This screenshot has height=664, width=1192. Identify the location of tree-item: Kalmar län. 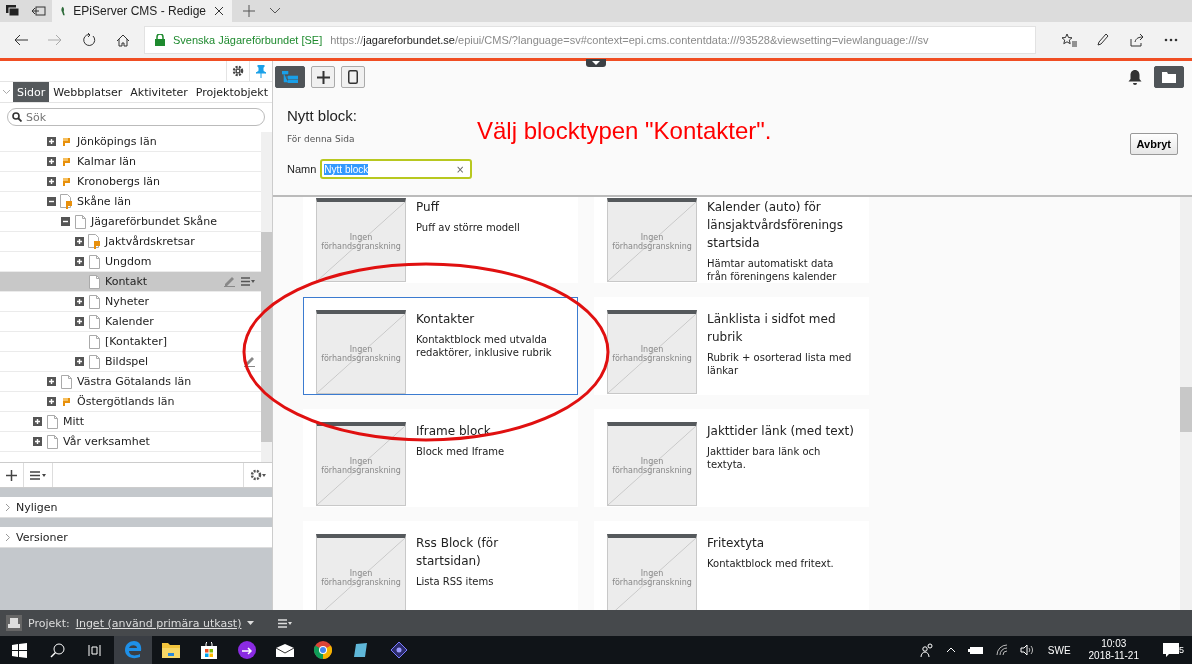
(130, 162).